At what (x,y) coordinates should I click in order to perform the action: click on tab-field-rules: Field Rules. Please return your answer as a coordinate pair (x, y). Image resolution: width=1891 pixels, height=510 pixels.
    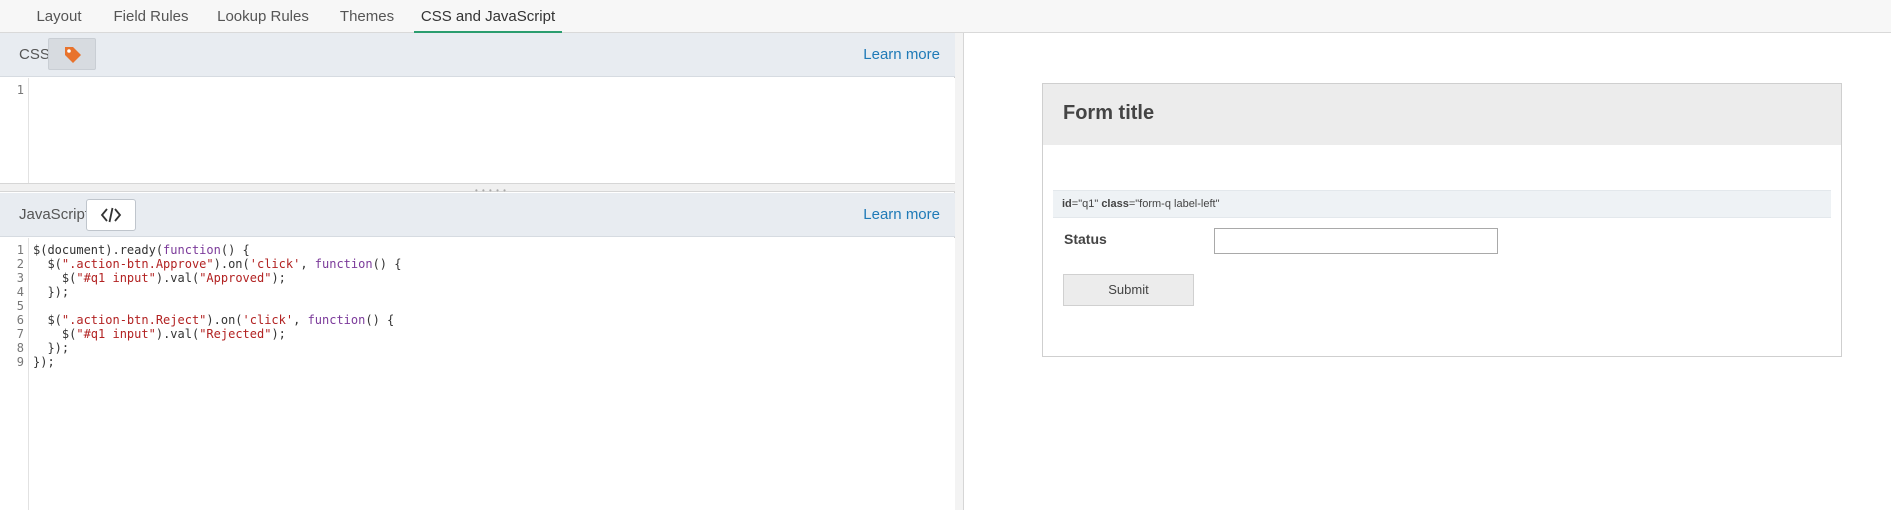
    Looking at the image, I should click on (151, 16).